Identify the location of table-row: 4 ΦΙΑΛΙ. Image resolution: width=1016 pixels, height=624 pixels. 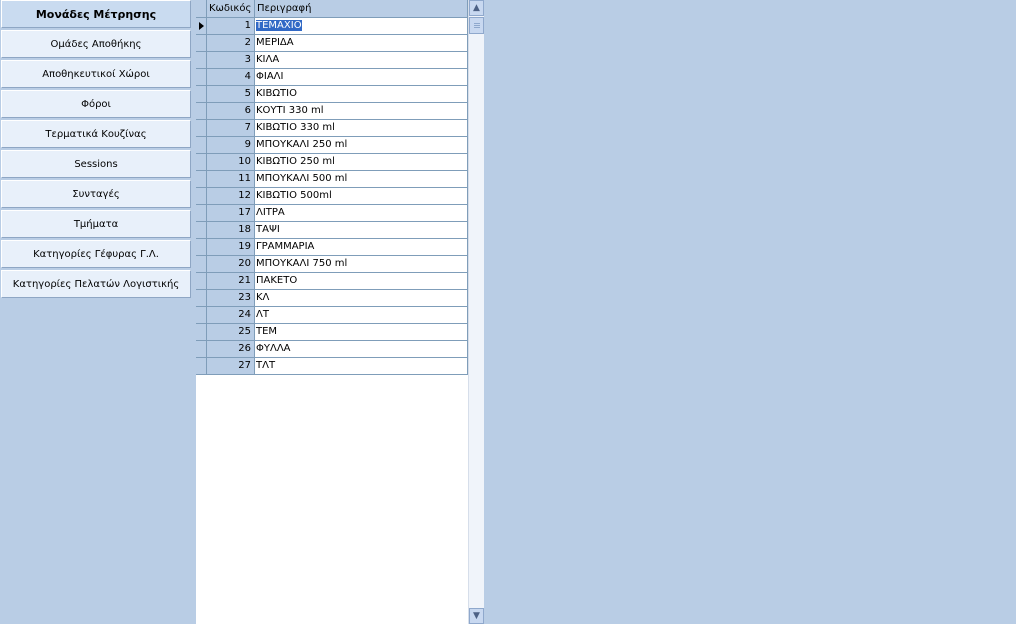
(332, 77).